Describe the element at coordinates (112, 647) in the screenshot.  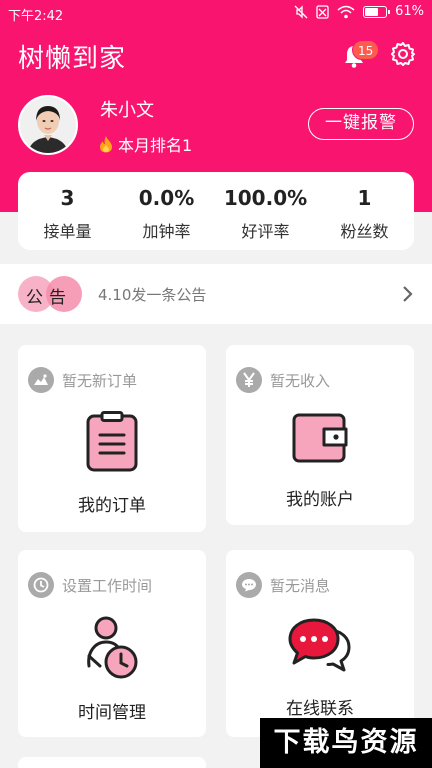
I see `time-management-icon` at that location.